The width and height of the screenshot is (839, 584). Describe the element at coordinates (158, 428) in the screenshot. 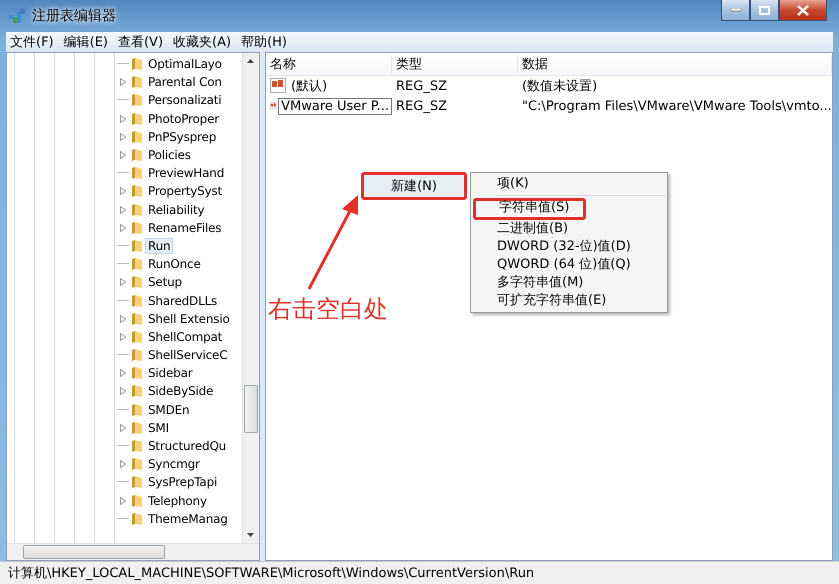

I see `tree-item: SMI` at that location.